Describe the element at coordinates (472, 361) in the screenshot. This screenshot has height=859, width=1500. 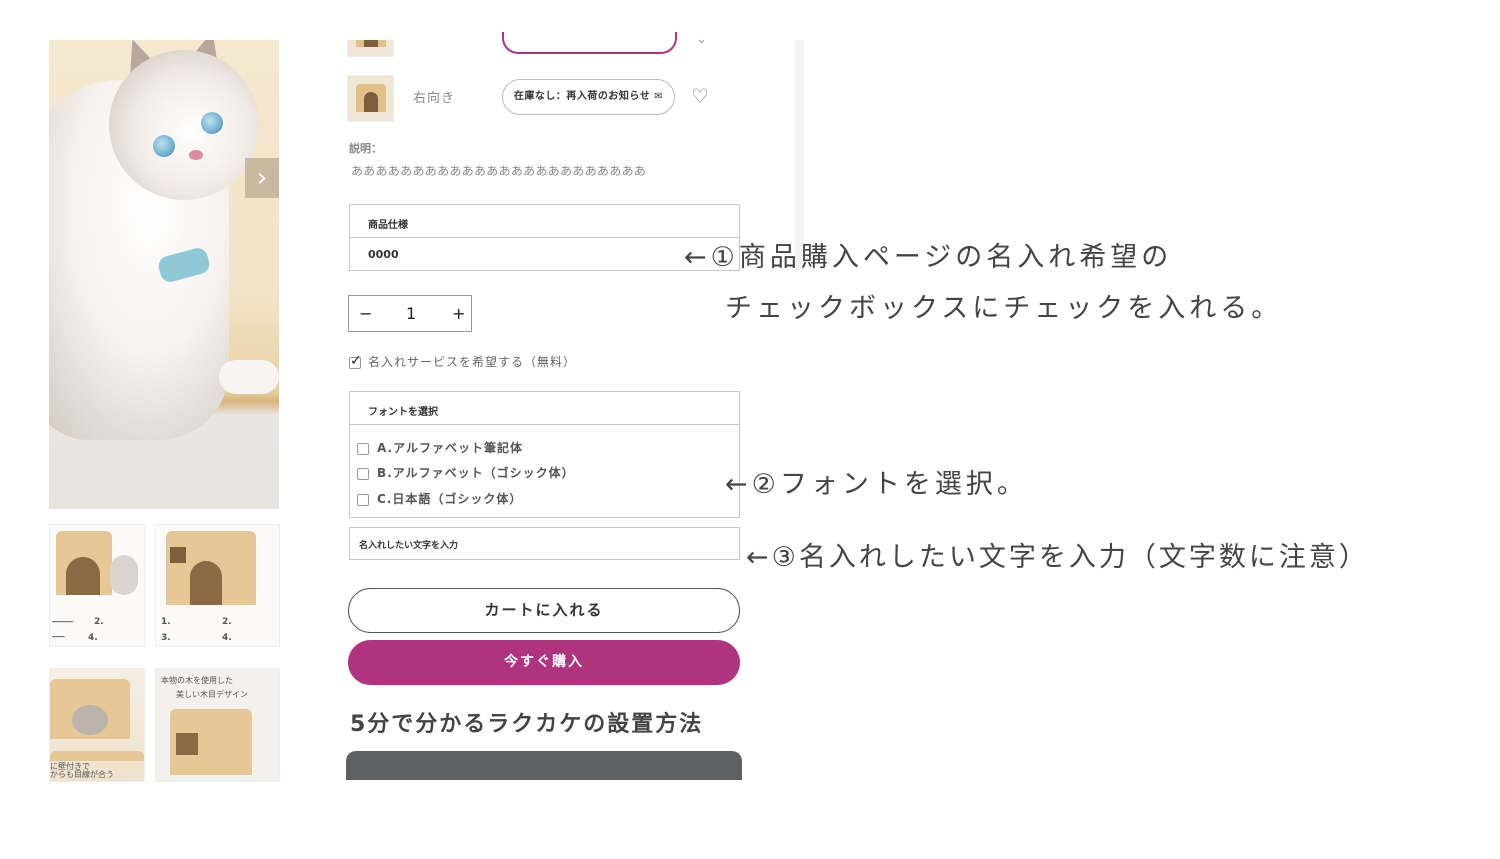
I see `engraving-checkbox-label: 名入れサービスを希望する（無料）` at that location.